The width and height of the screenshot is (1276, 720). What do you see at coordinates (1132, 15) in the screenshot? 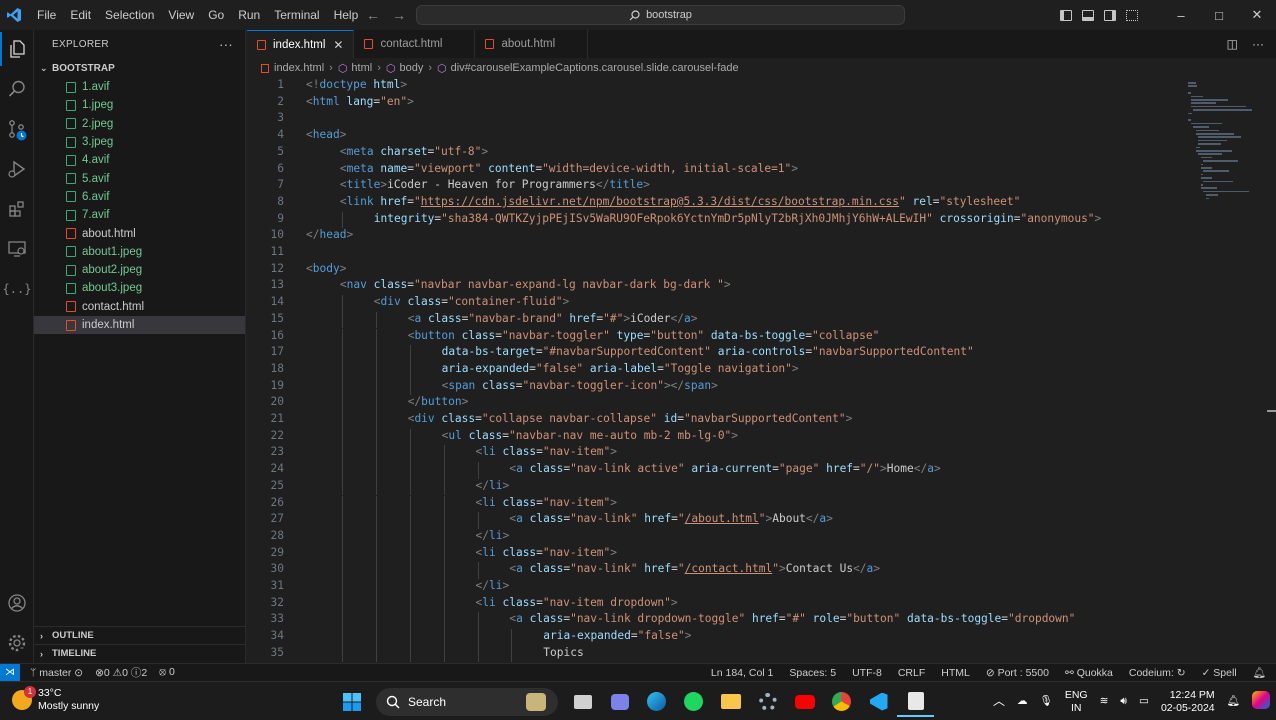
I see `customize-layout-icon` at bounding box center [1132, 15].